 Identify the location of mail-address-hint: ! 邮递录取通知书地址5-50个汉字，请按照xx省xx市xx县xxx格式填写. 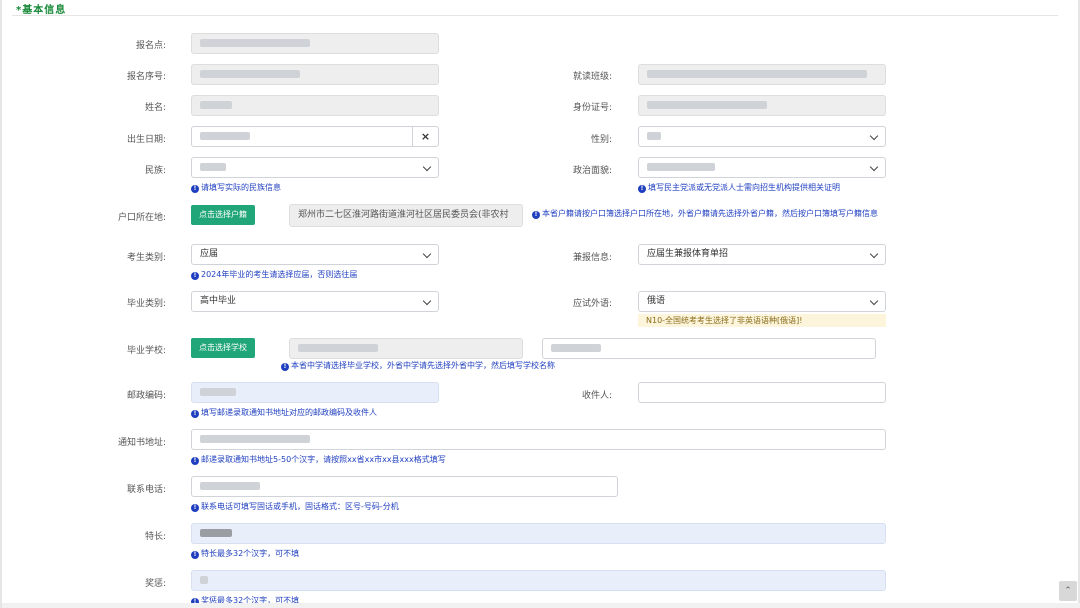
(318, 459).